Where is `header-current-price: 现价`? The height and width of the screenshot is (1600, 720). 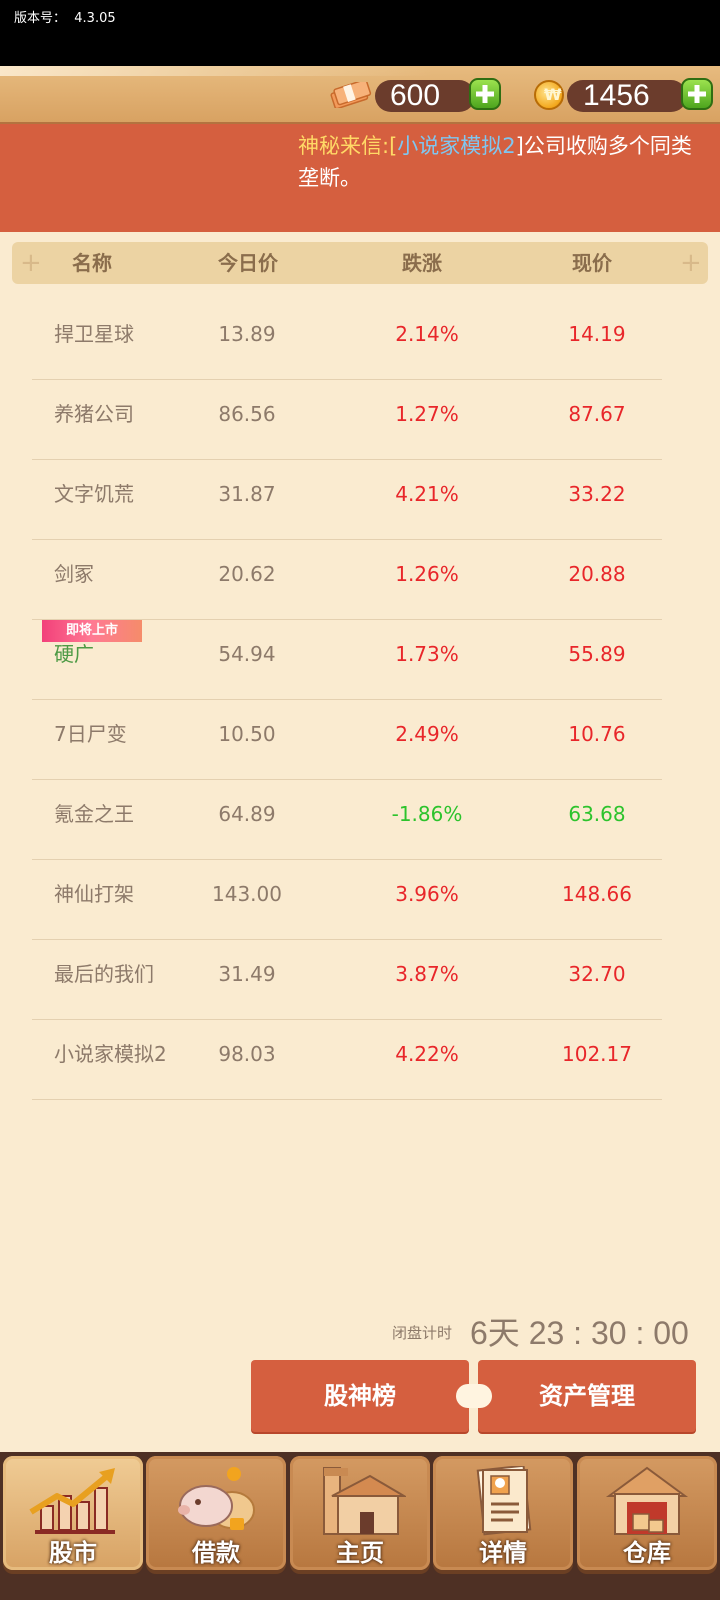
header-current-price: 现价 is located at coordinates (592, 263).